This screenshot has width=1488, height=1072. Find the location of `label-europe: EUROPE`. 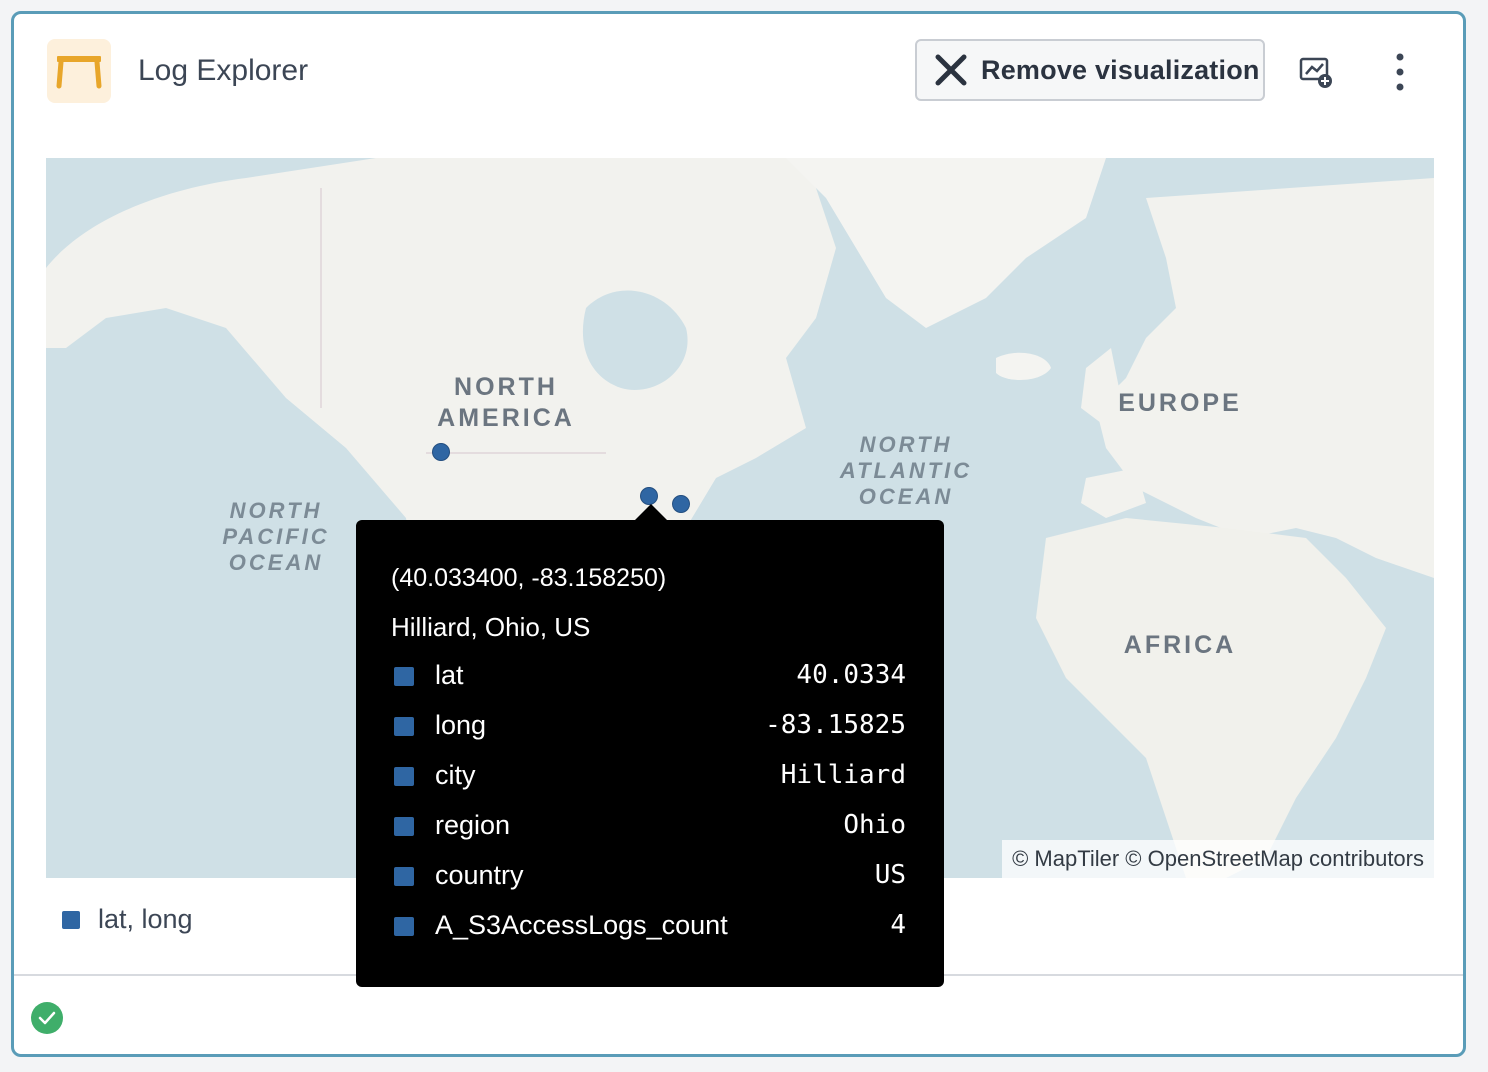

label-europe: EUROPE is located at coordinates (1180, 403).